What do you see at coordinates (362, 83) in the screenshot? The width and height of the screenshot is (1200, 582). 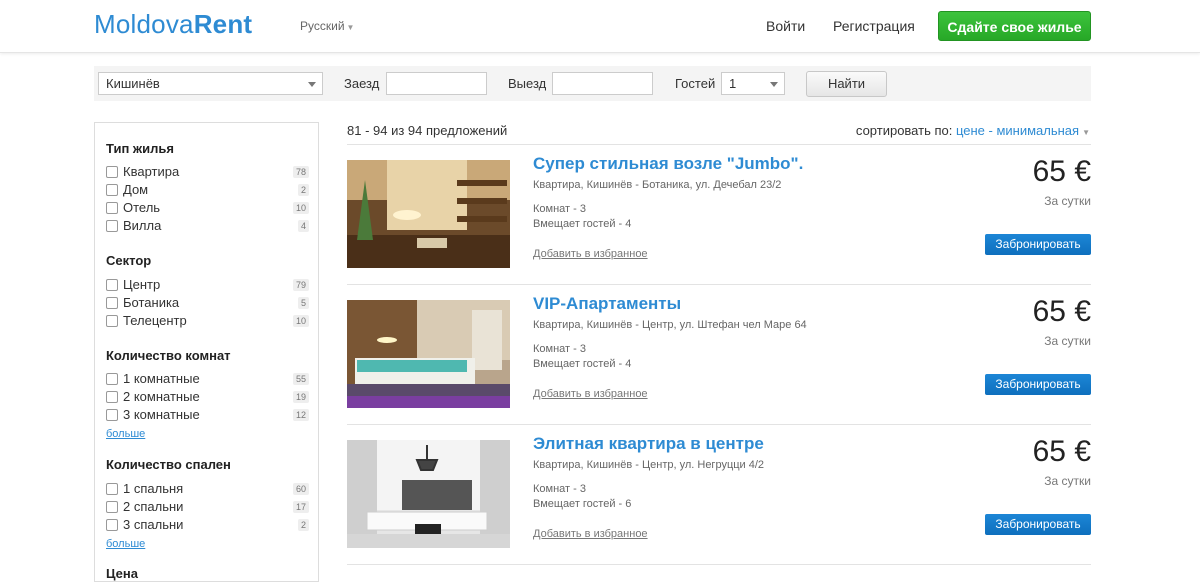 I see `checkin-label: Заезд` at bounding box center [362, 83].